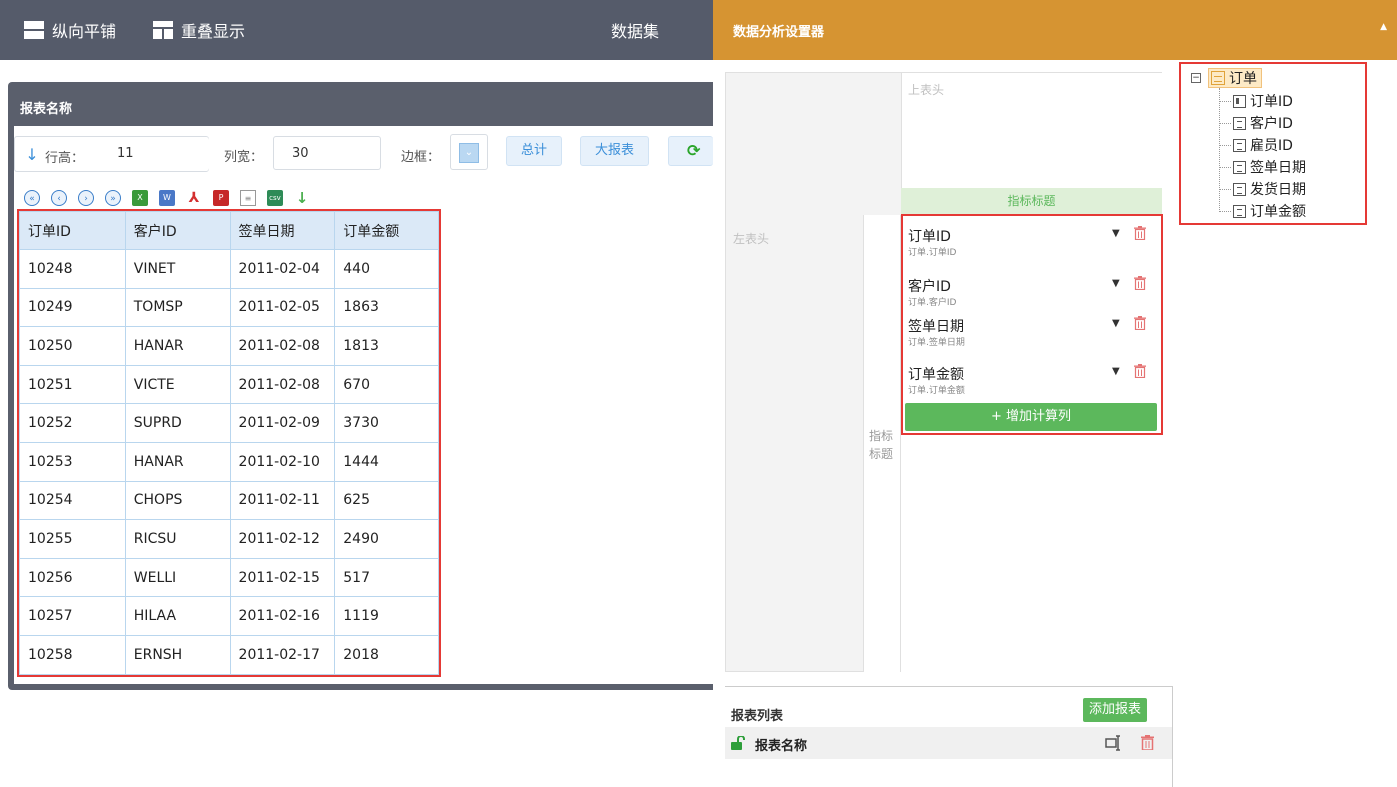 Image resolution: width=1397 pixels, height=787 pixels. I want to click on row-height-input: 11, so click(154, 154).